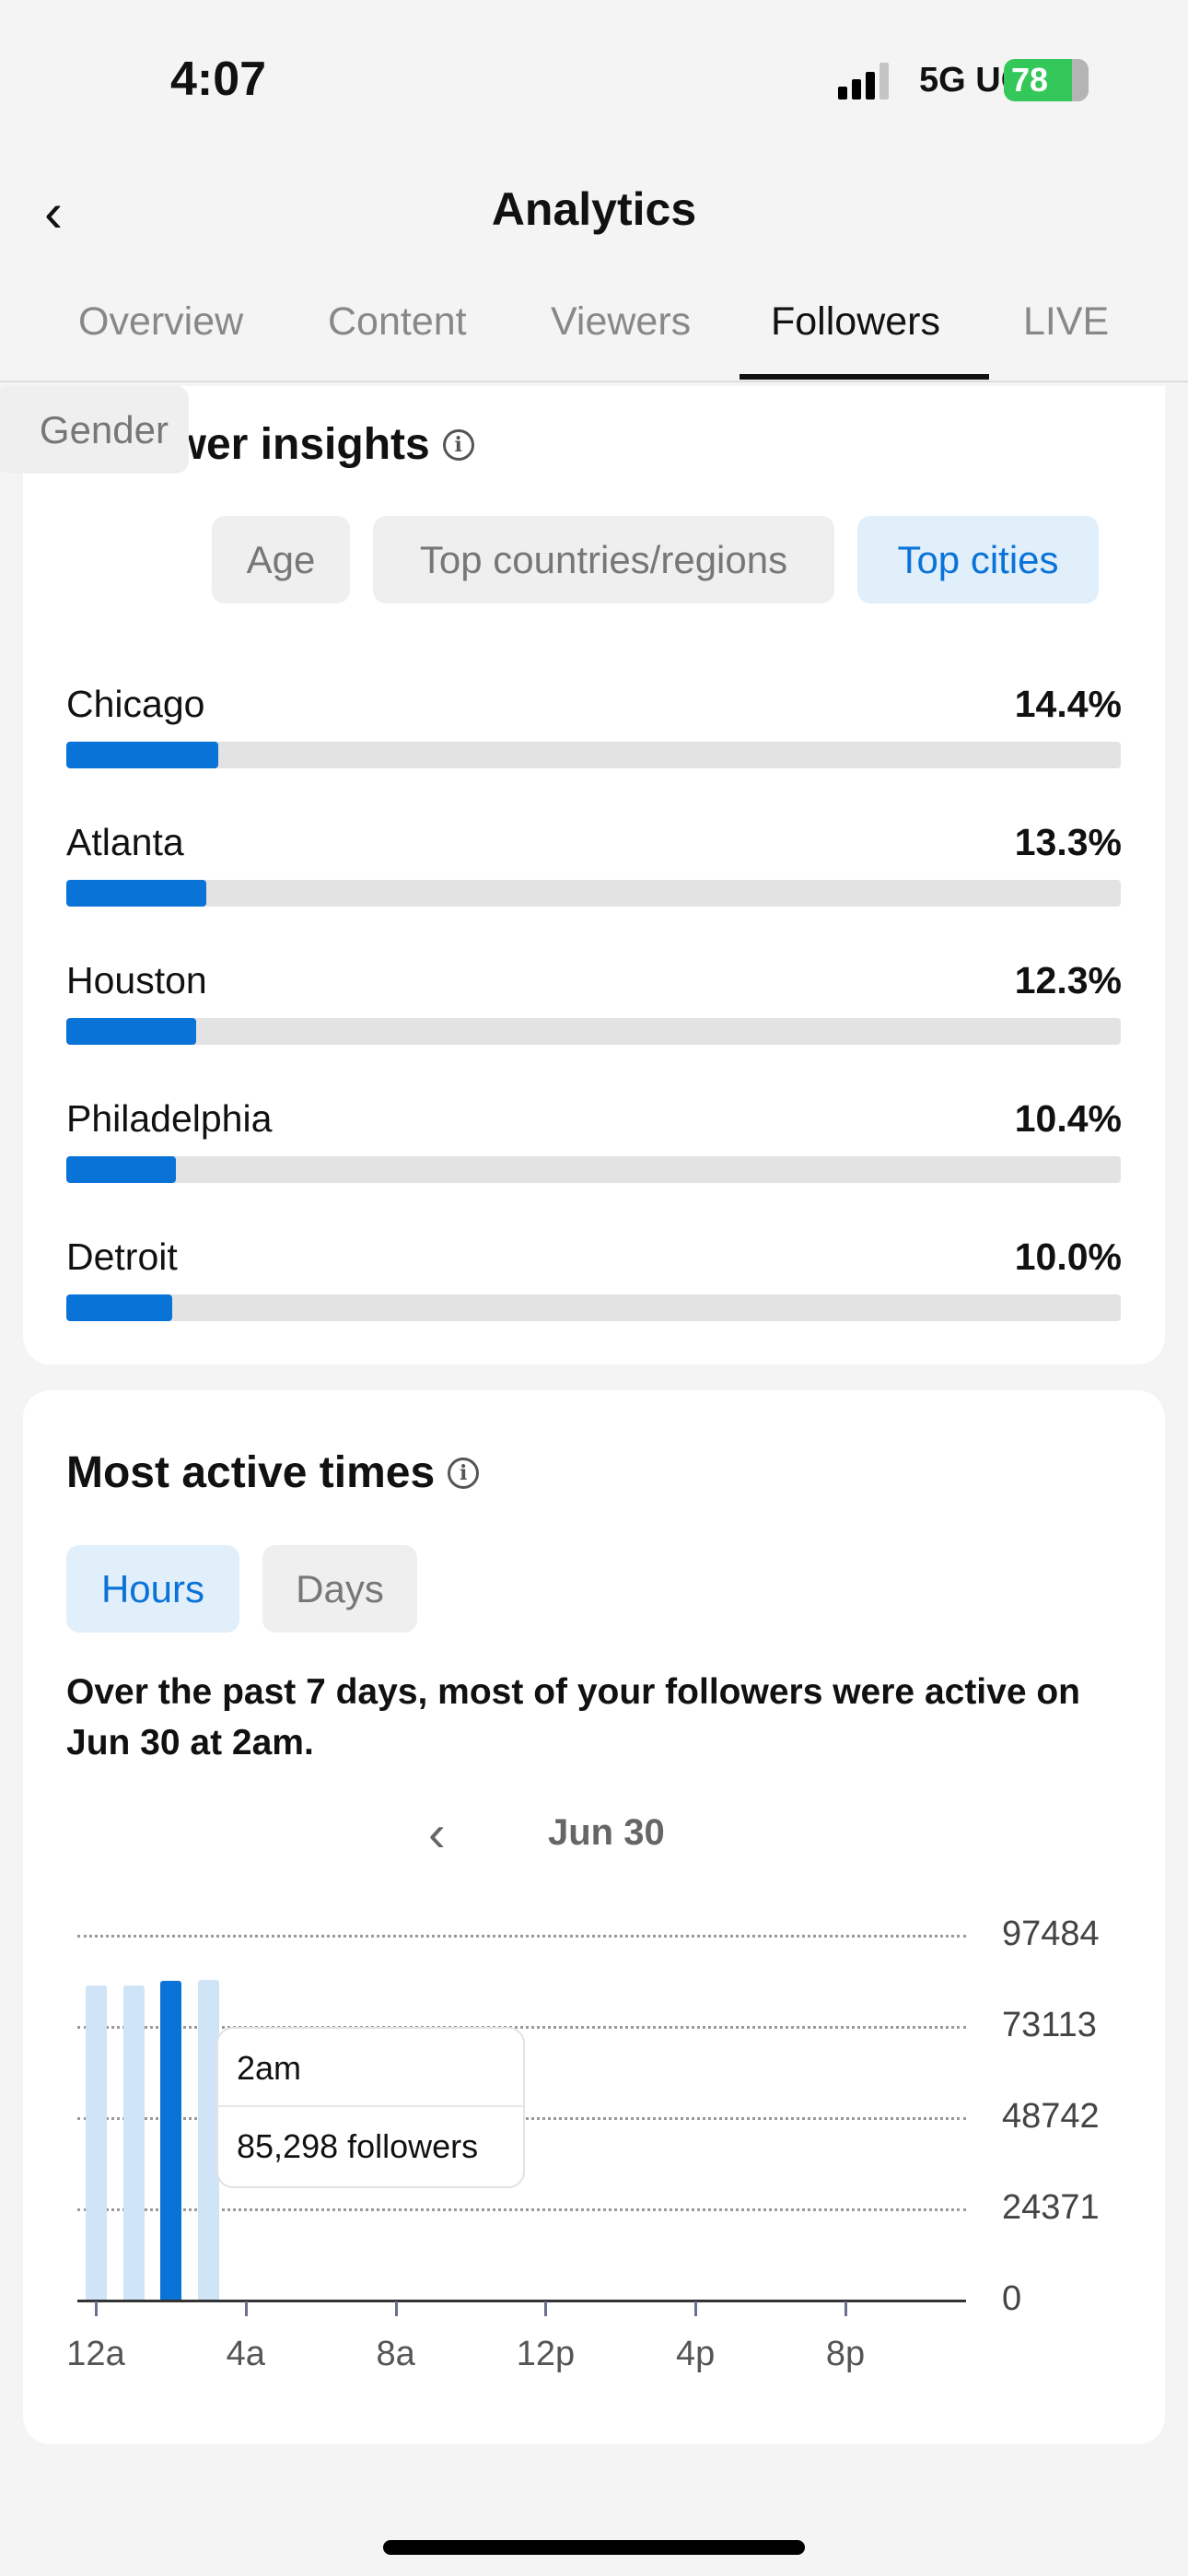 The image size is (1188, 2576). Describe the element at coordinates (395, 2354) in the screenshot. I see `x-tick-label: 8a` at that location.